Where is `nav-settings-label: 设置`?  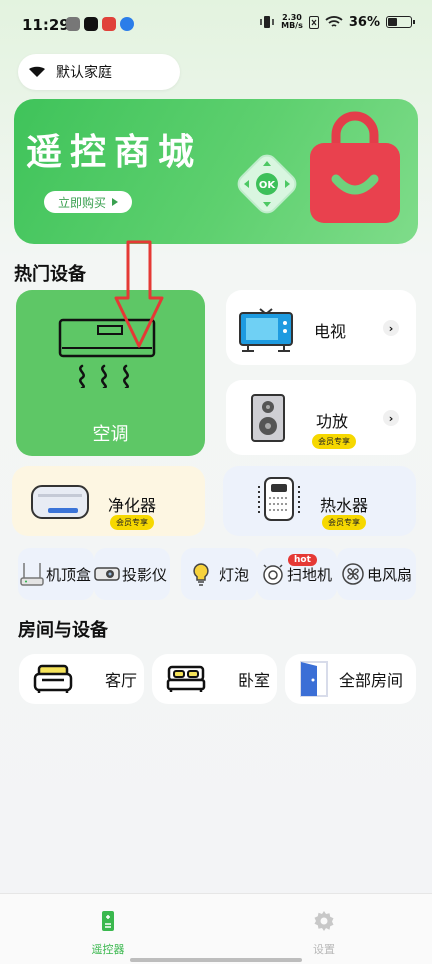
nav-settings-label: 设置 is located at coordinates (324, 949).